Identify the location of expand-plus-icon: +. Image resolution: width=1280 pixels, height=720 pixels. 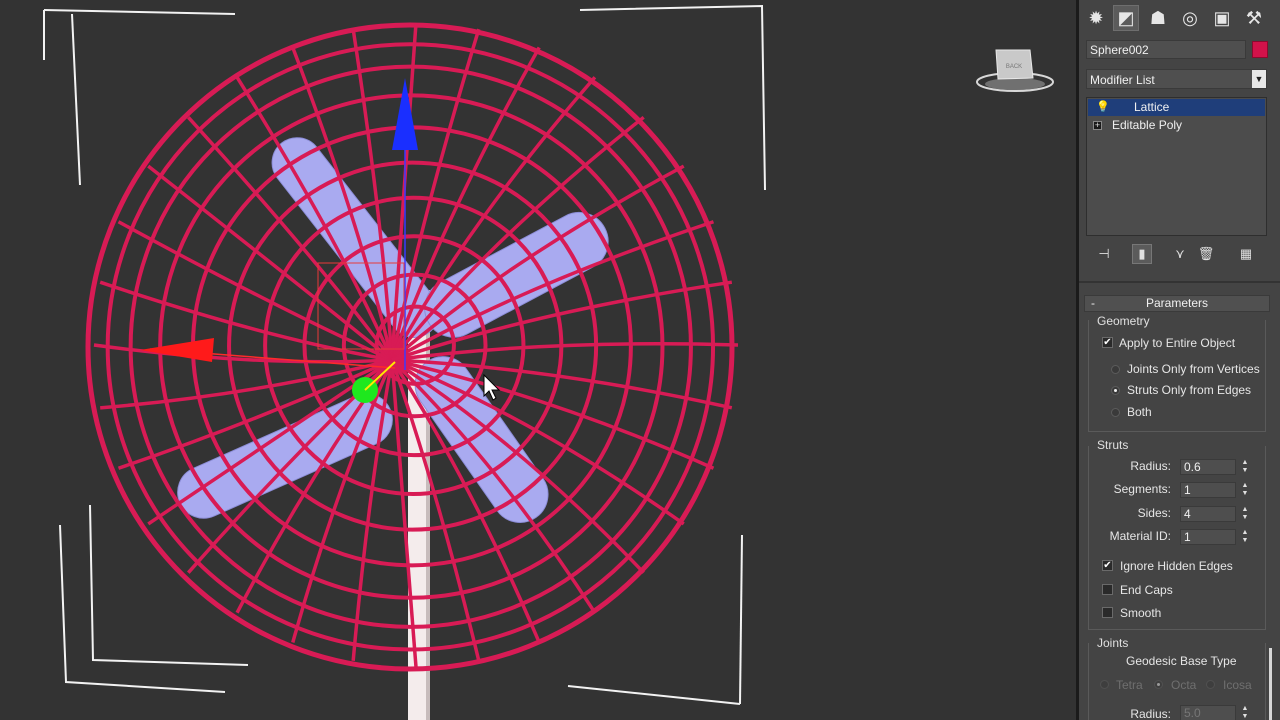
(1097, 125).